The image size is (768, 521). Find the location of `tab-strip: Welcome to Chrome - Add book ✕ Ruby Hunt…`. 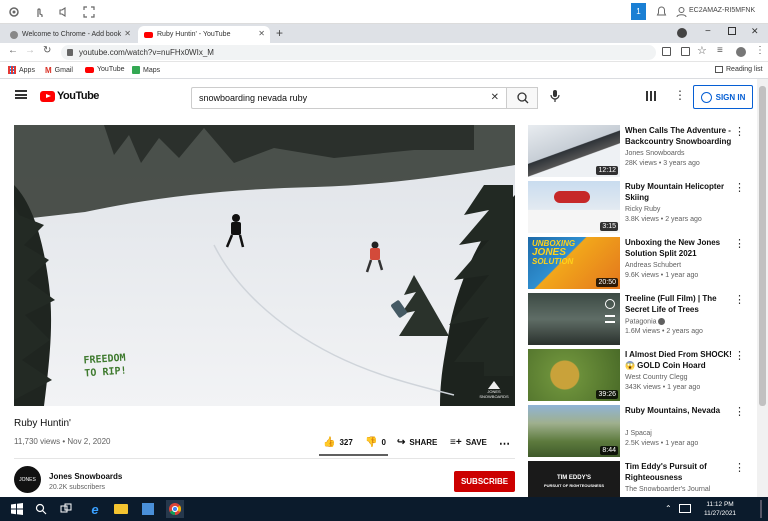

tab-strip: Welcome to Chrome - Add book ✕ Ruby Hunt… is located at coordinates (384, 33).